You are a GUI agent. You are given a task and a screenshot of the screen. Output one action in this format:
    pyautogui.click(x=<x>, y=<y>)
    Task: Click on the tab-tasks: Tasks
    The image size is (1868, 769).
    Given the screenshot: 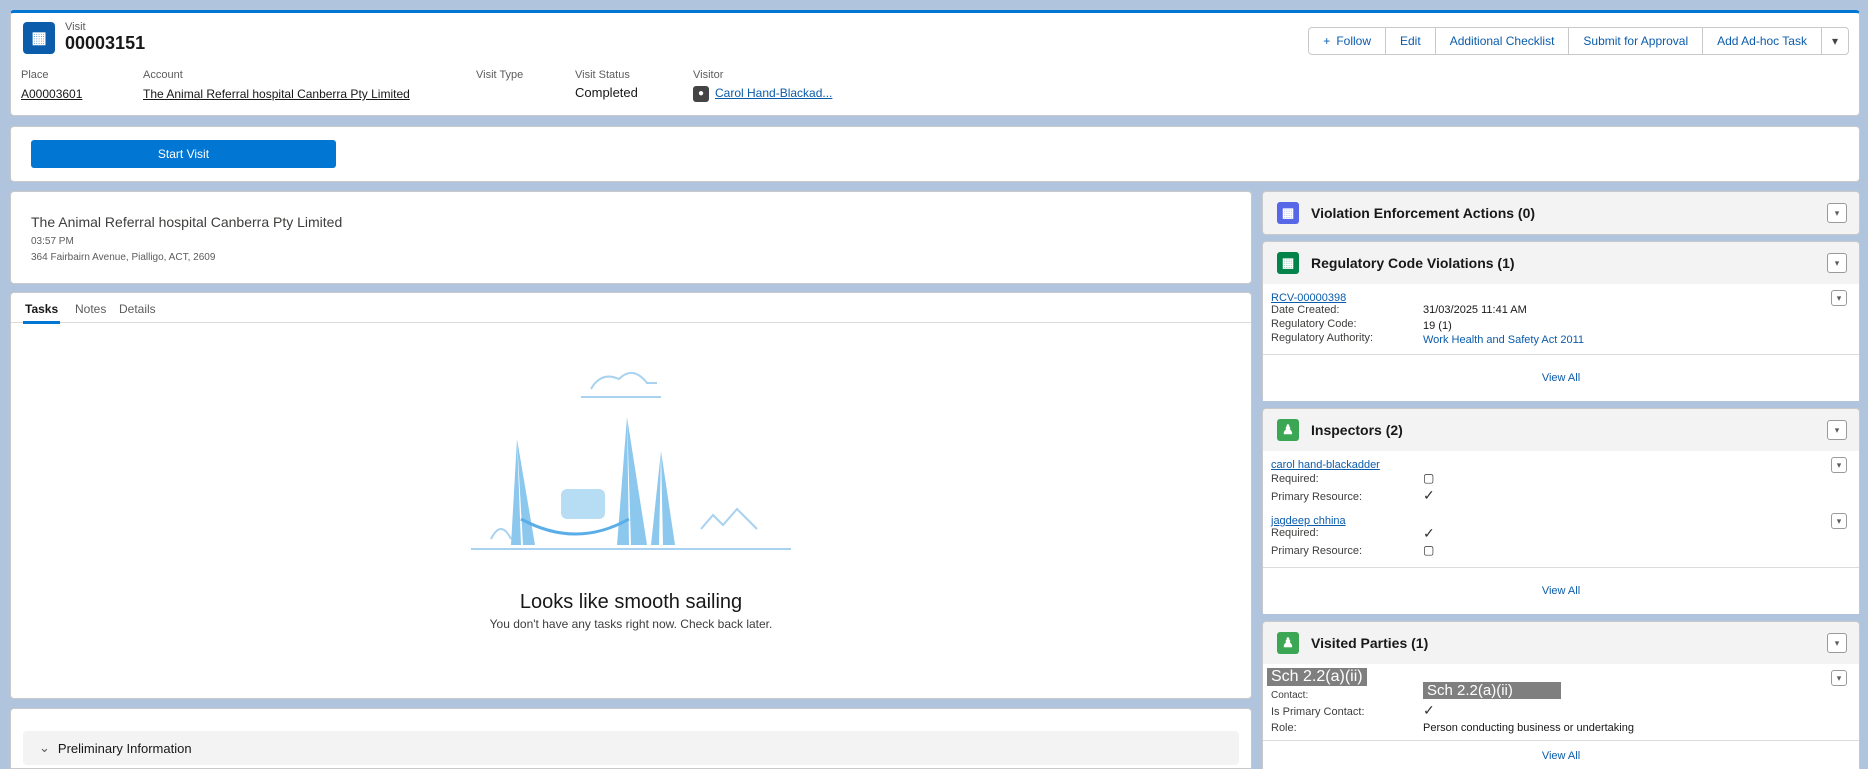 What is the action you would take?
    pyautogui.click(x=41, y=313)
    